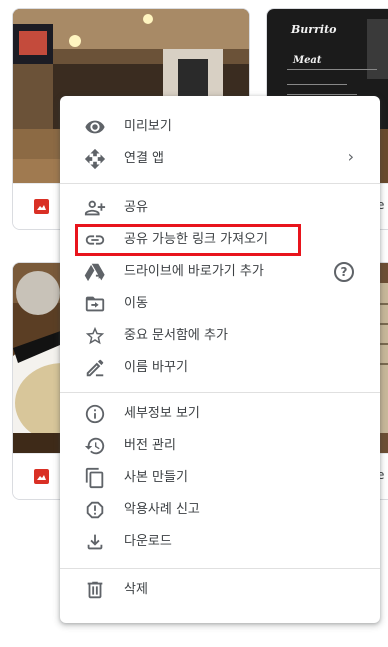 Image resolution: width=388 pixels, height=647 pixels. Describe the element at coordinates (220, 478) in the screenshot. I see `menu-item-make-copy: 사본 만들기` at that location.